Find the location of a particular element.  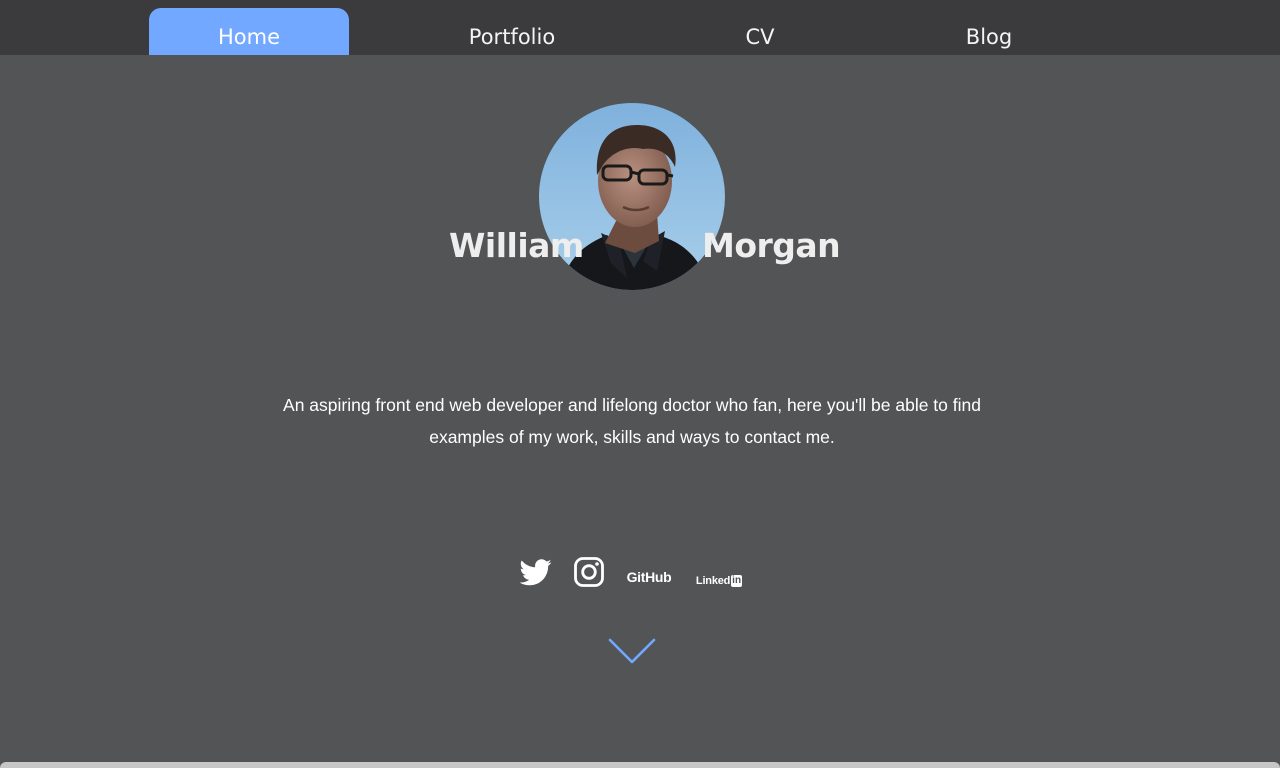

tab-cv: CV is located at coordinates (760, 31).